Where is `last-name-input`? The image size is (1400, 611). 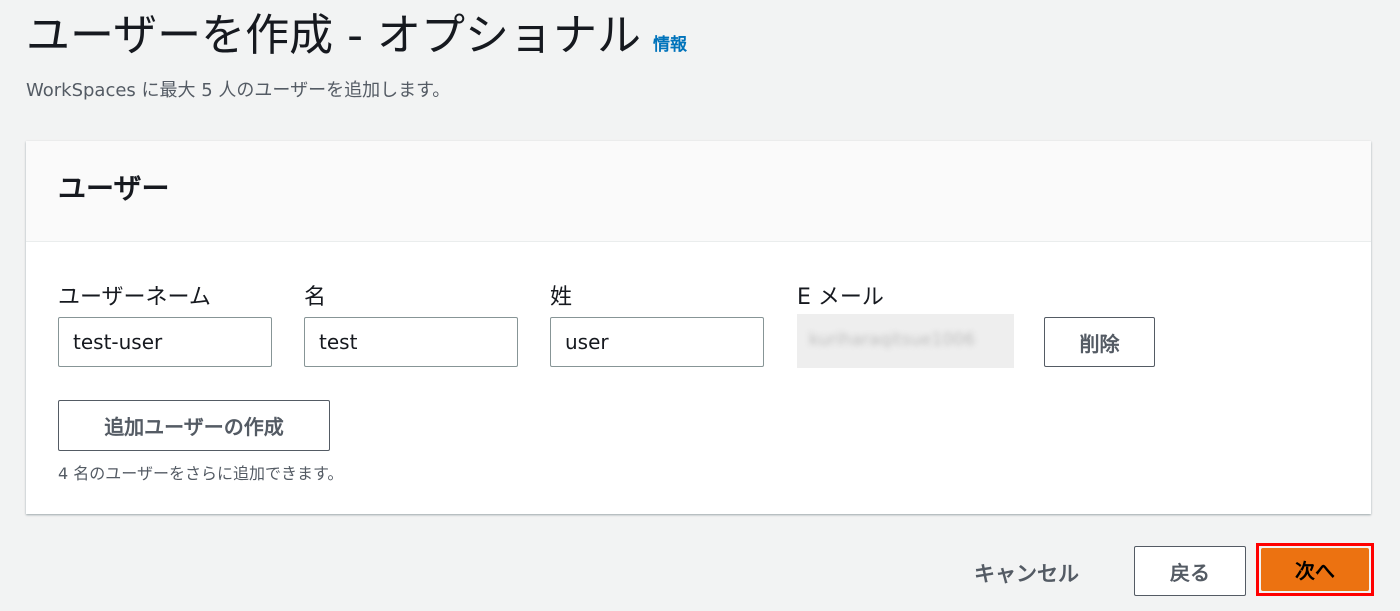
last-name-input is located at coordinates (657, 342).